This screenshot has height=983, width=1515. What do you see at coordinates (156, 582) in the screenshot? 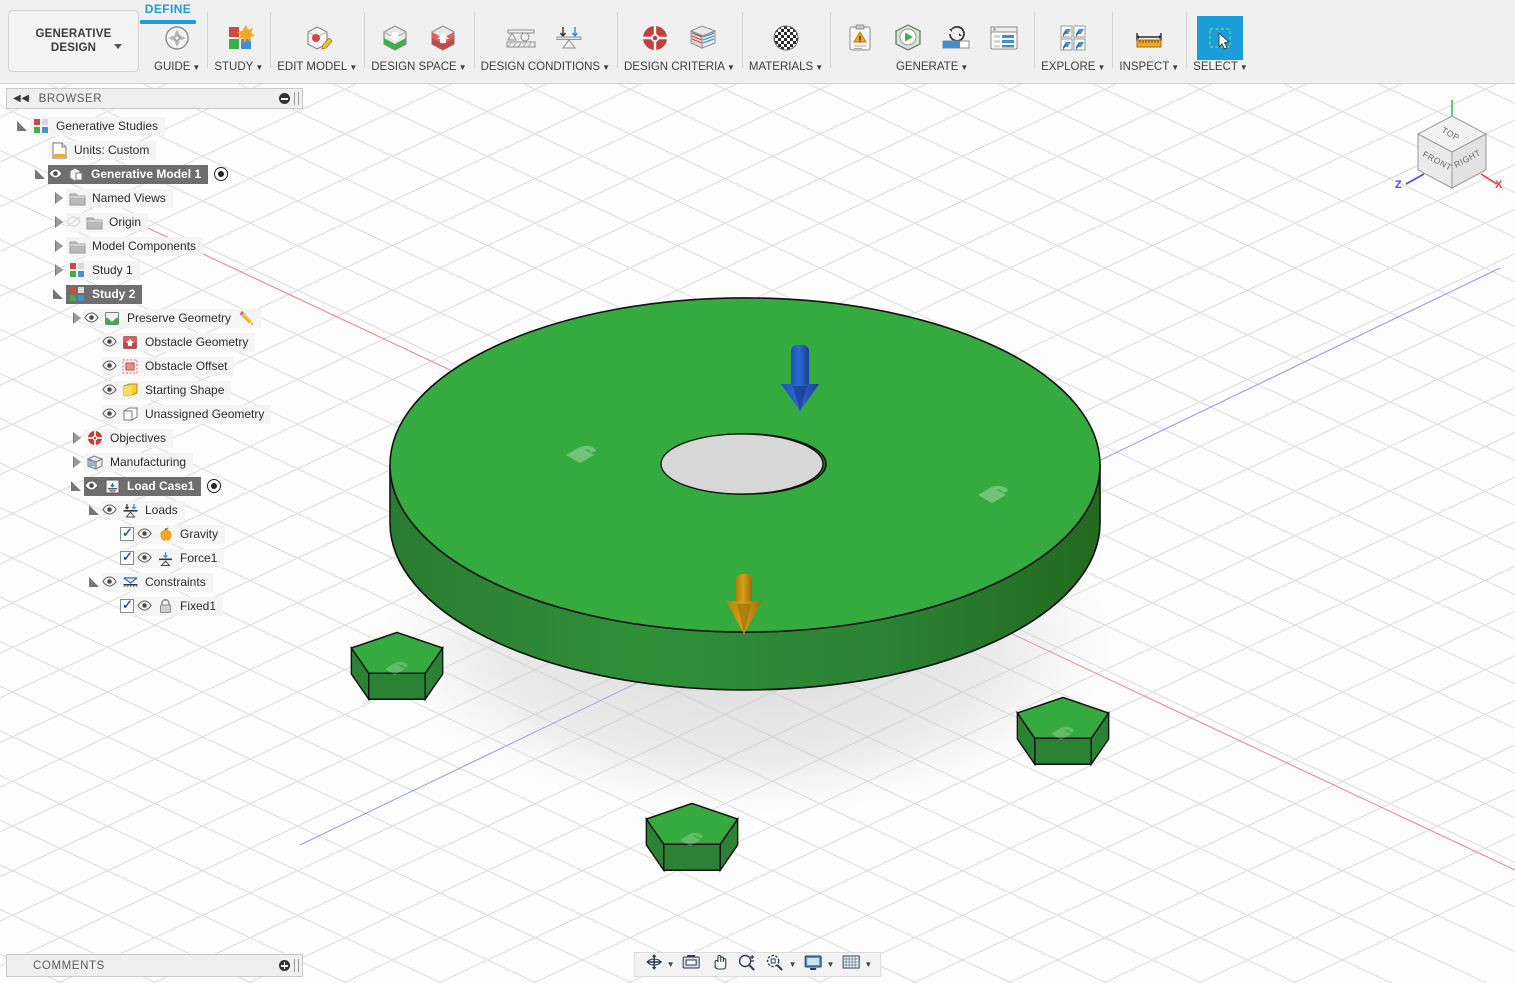
I see `tree-row-constraints: Constraints` at bounding box center [156, 582].